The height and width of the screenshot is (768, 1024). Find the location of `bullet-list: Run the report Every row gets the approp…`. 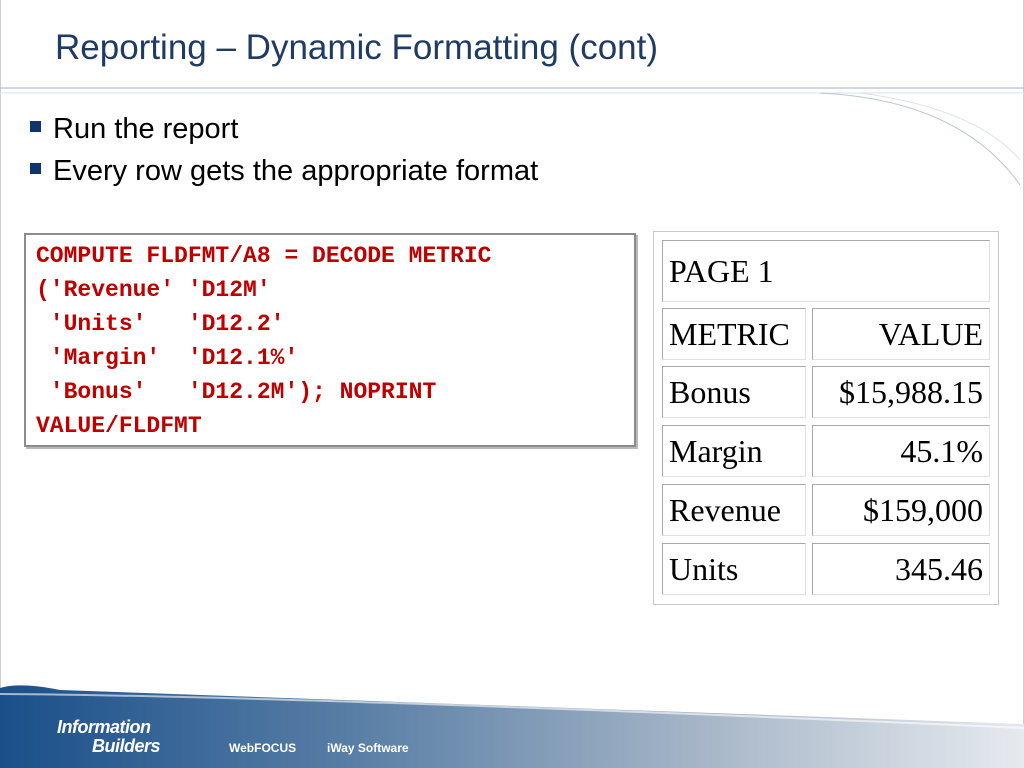

bullet-list: Run the report Every row gets the approp… is located at coordinates (284, 150).